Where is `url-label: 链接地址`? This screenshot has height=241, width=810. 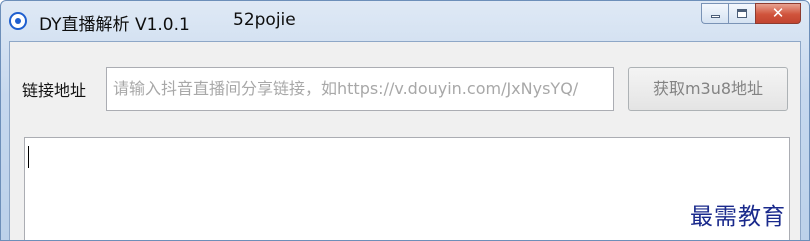
url-label: 链接地址 is located at coordinates (54, 90).